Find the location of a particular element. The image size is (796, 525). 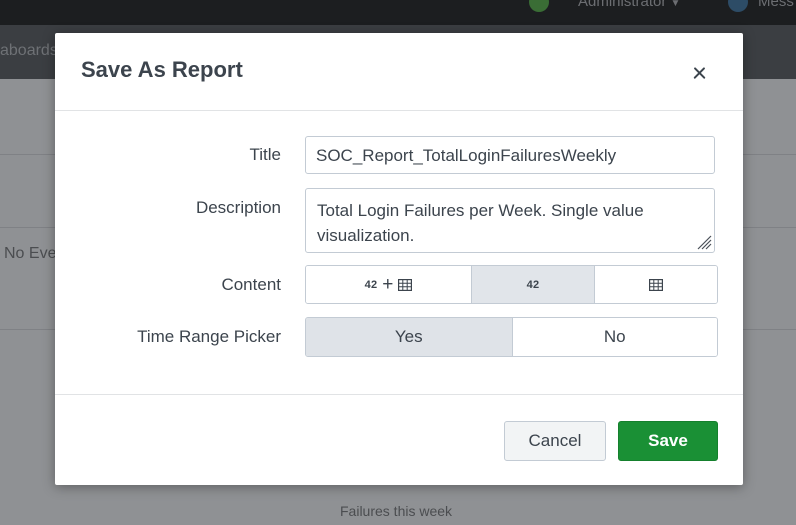

admin-menu-label: Administrator is located at coordinates (622, 5).